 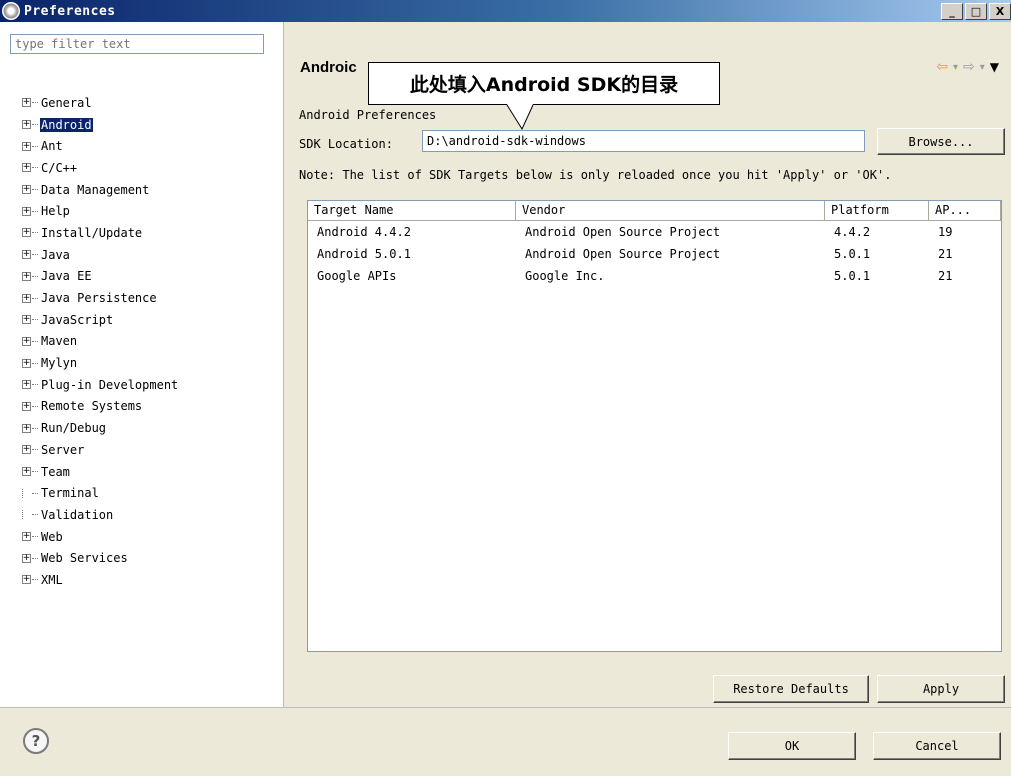 What do you see at coordinates (100, 558) in the screenshot?
I see `tree-item: + Web Services` at bounding box center [100, 558].